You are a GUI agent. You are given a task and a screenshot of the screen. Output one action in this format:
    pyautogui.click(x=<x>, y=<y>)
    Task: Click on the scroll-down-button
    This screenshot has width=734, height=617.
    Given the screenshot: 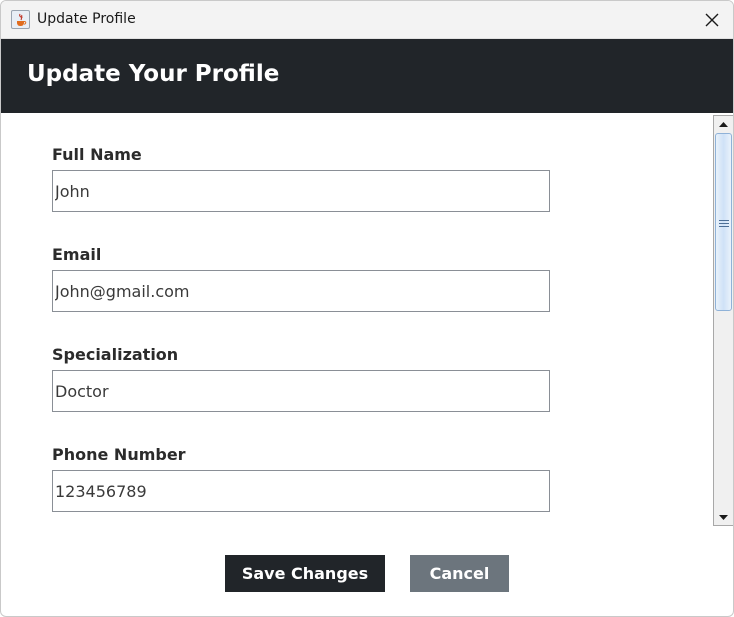 What is the action you would take?
    pyautogui.click(x=723, y=517)
    